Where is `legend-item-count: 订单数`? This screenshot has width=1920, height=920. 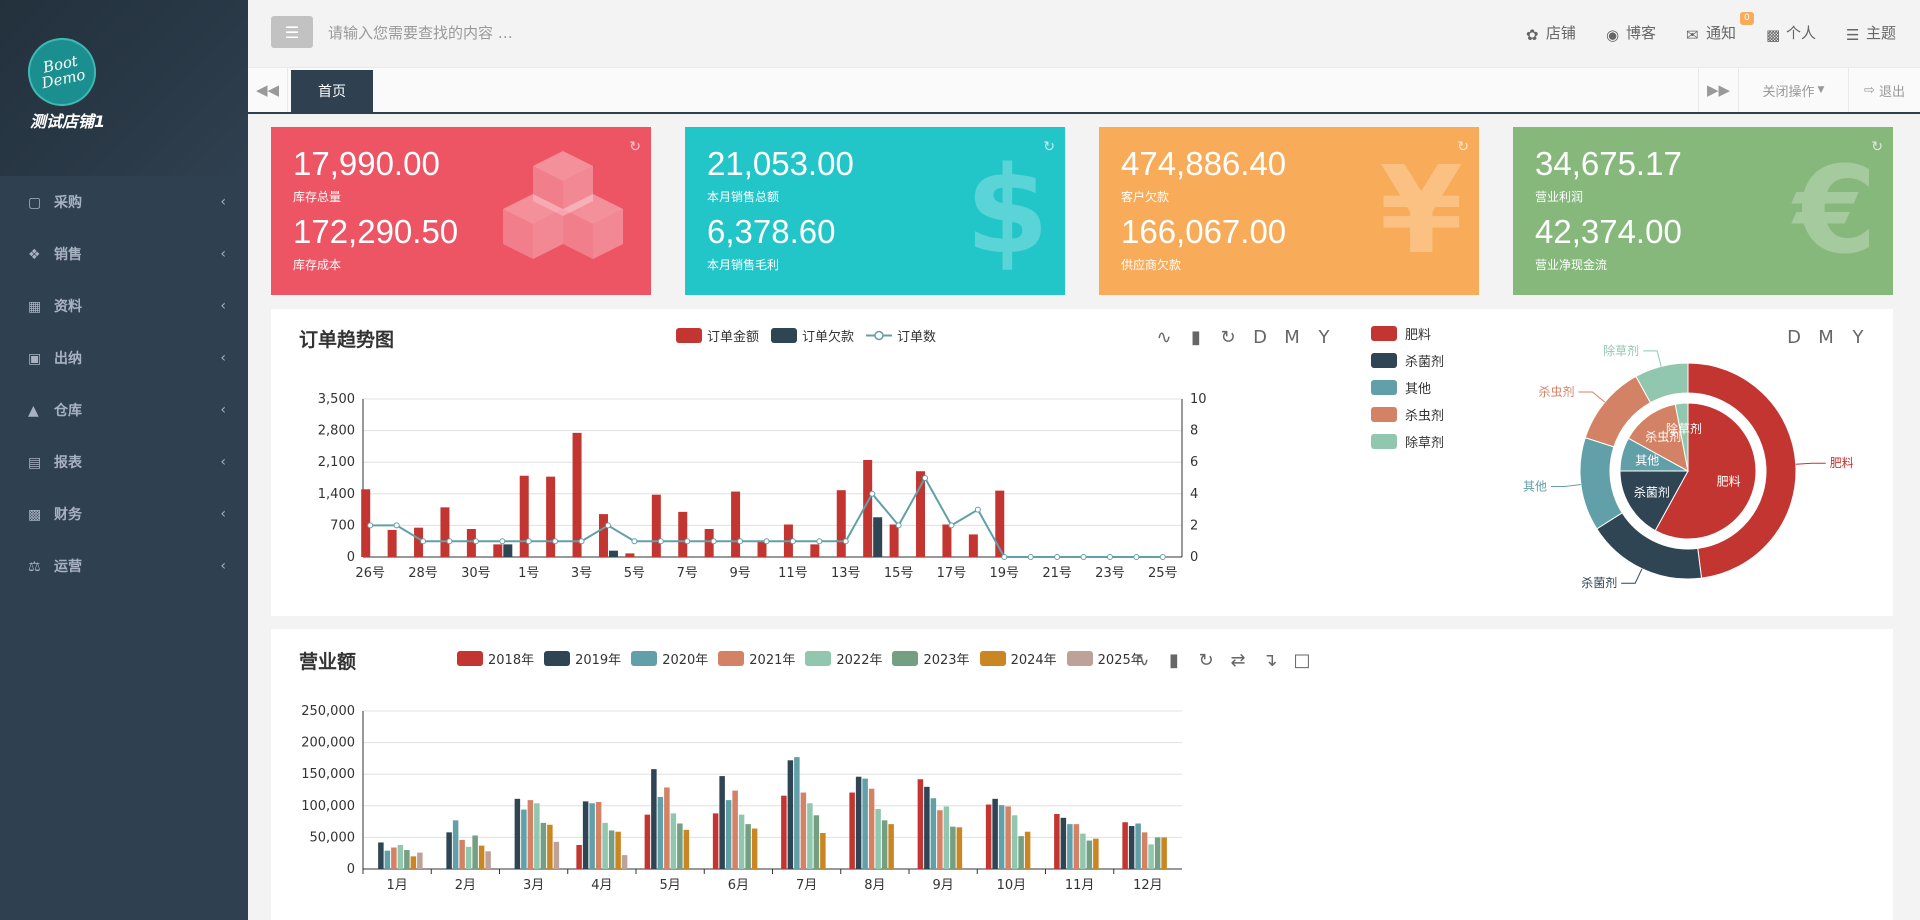 legend-item-count: 订单数 is located at coordinates (901, 335).